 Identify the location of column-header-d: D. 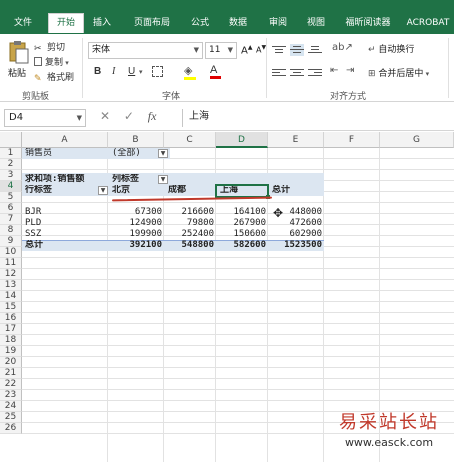
(242, 140).